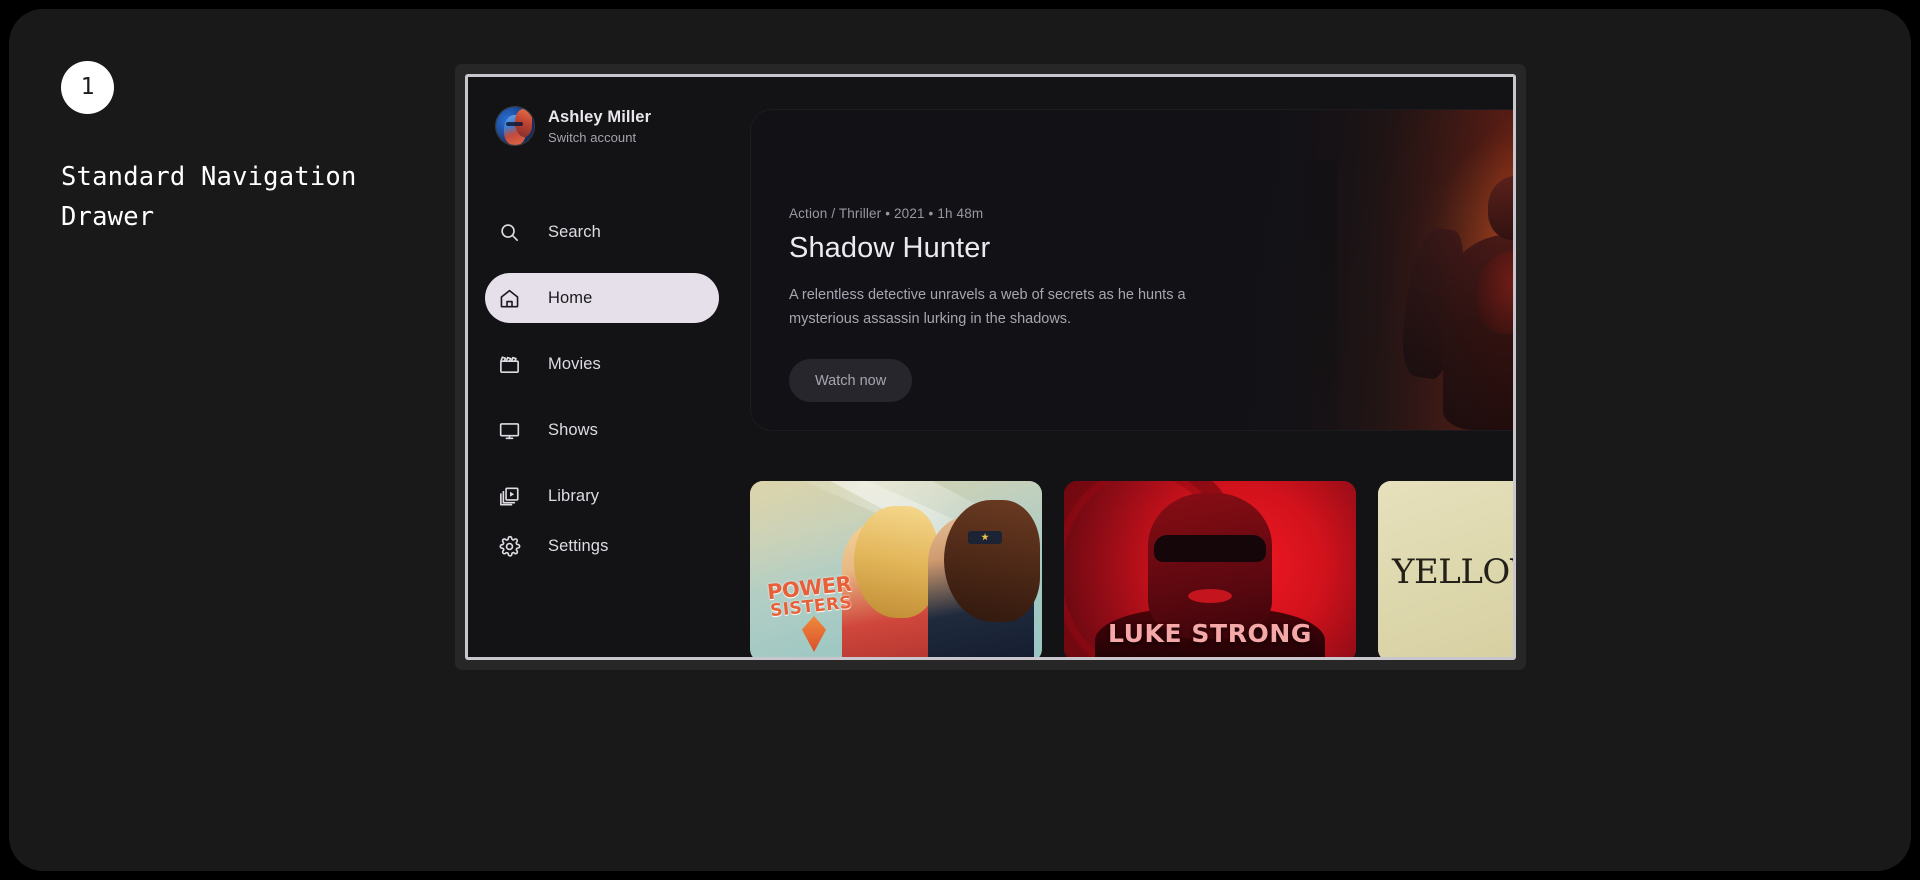 Image resolution: width=1920 pixels, height=880 pixels. What do you see at coordinates (574, 231) in the screenshot?
I see `sidebar-item-label: Search` at bounding box center [574, 231].